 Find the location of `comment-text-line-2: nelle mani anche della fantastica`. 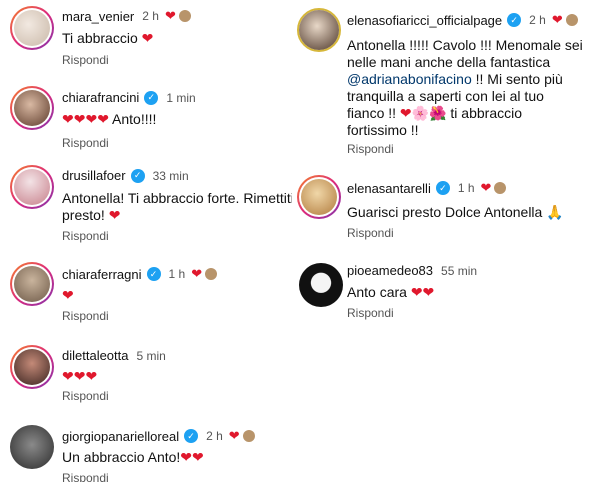

comment-text-line-2: nelle mani anche della fantastica is located at coordinates (449, 62).